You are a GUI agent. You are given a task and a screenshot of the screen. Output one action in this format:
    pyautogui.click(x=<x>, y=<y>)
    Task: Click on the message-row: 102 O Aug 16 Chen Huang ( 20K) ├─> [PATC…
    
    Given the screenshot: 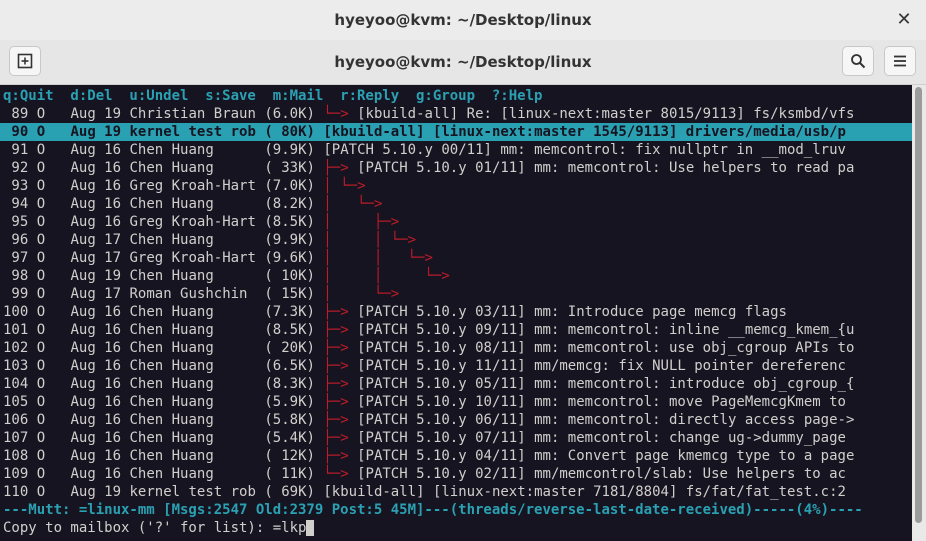 What is the action you would take?
    pyautogui.click(x=428, y=348)
    